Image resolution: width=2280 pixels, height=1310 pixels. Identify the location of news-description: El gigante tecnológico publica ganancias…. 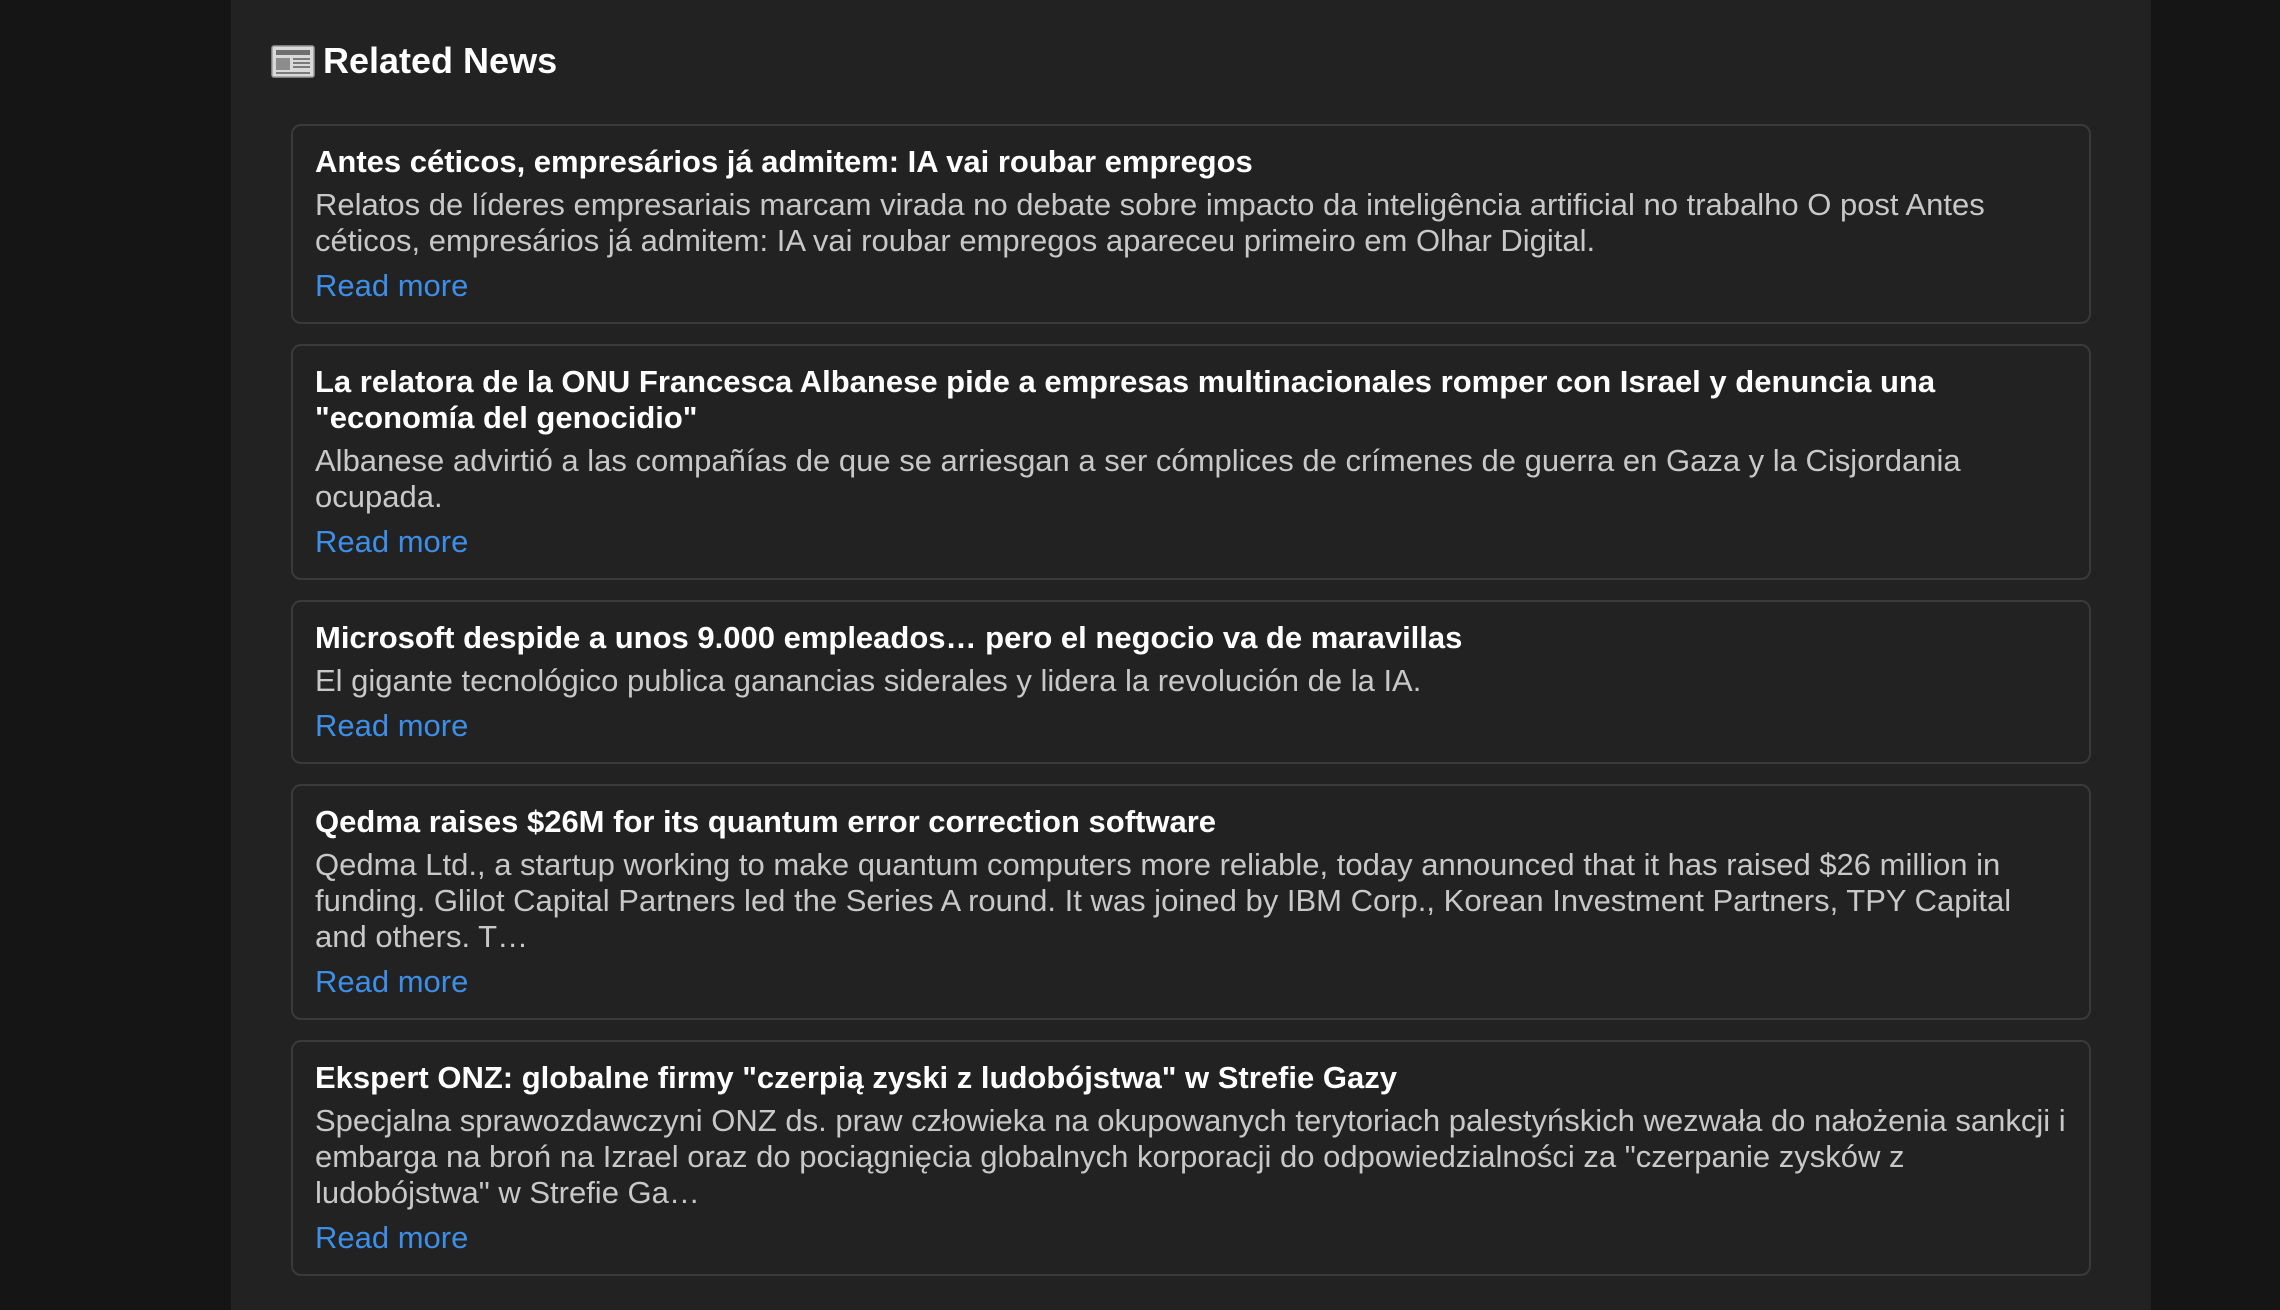
(868, 680).